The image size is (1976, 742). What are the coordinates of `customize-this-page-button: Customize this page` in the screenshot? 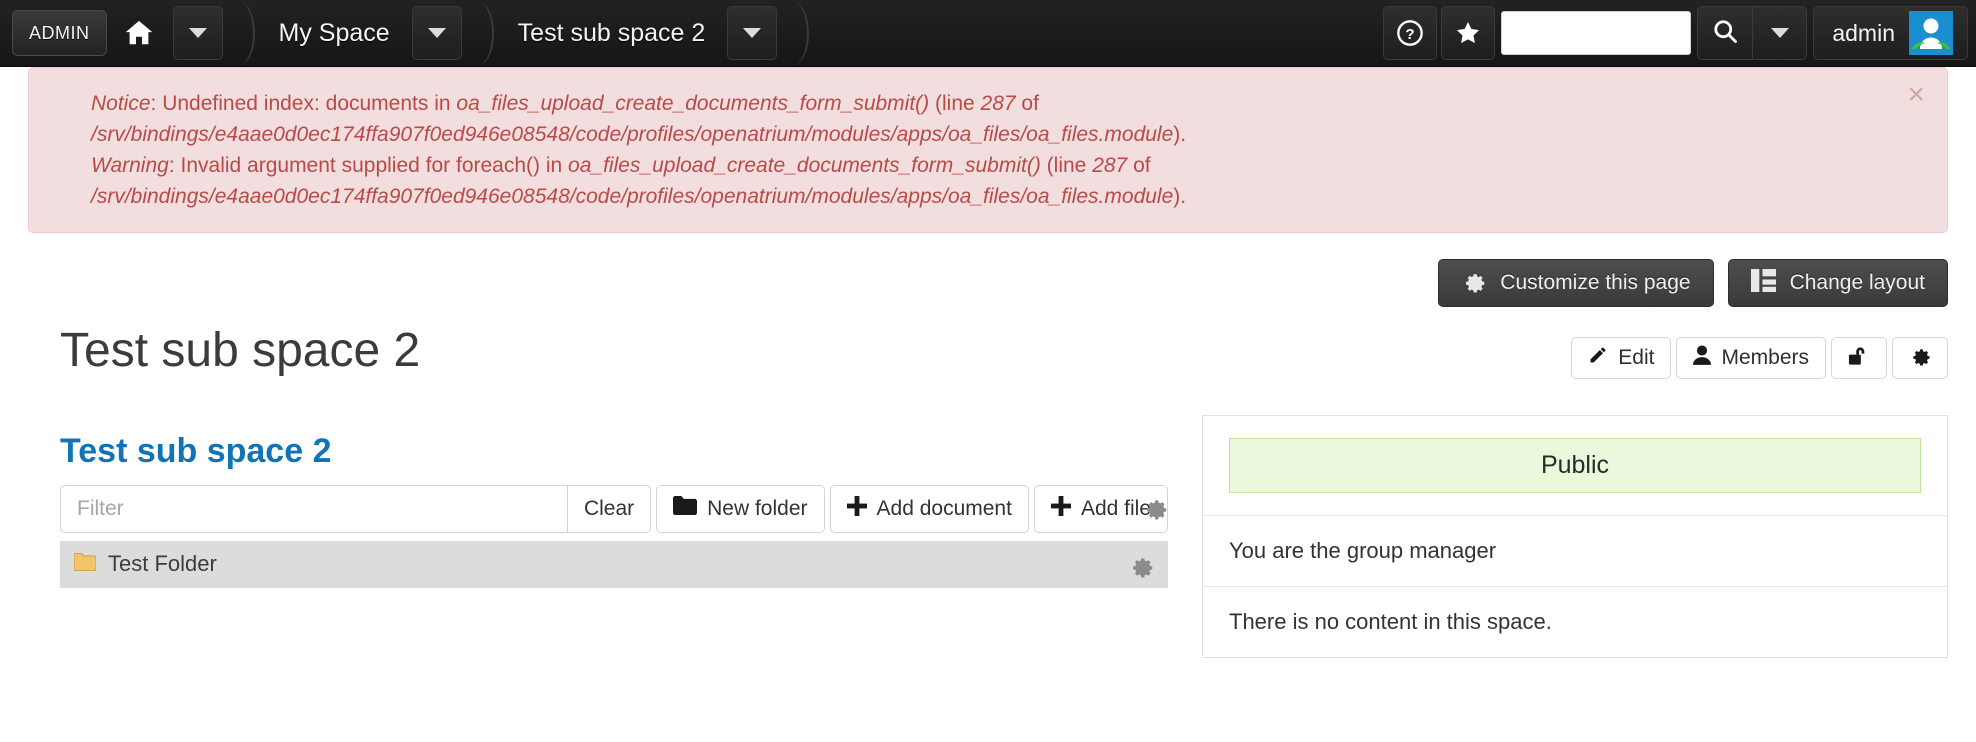 It's located at (1576, 283).